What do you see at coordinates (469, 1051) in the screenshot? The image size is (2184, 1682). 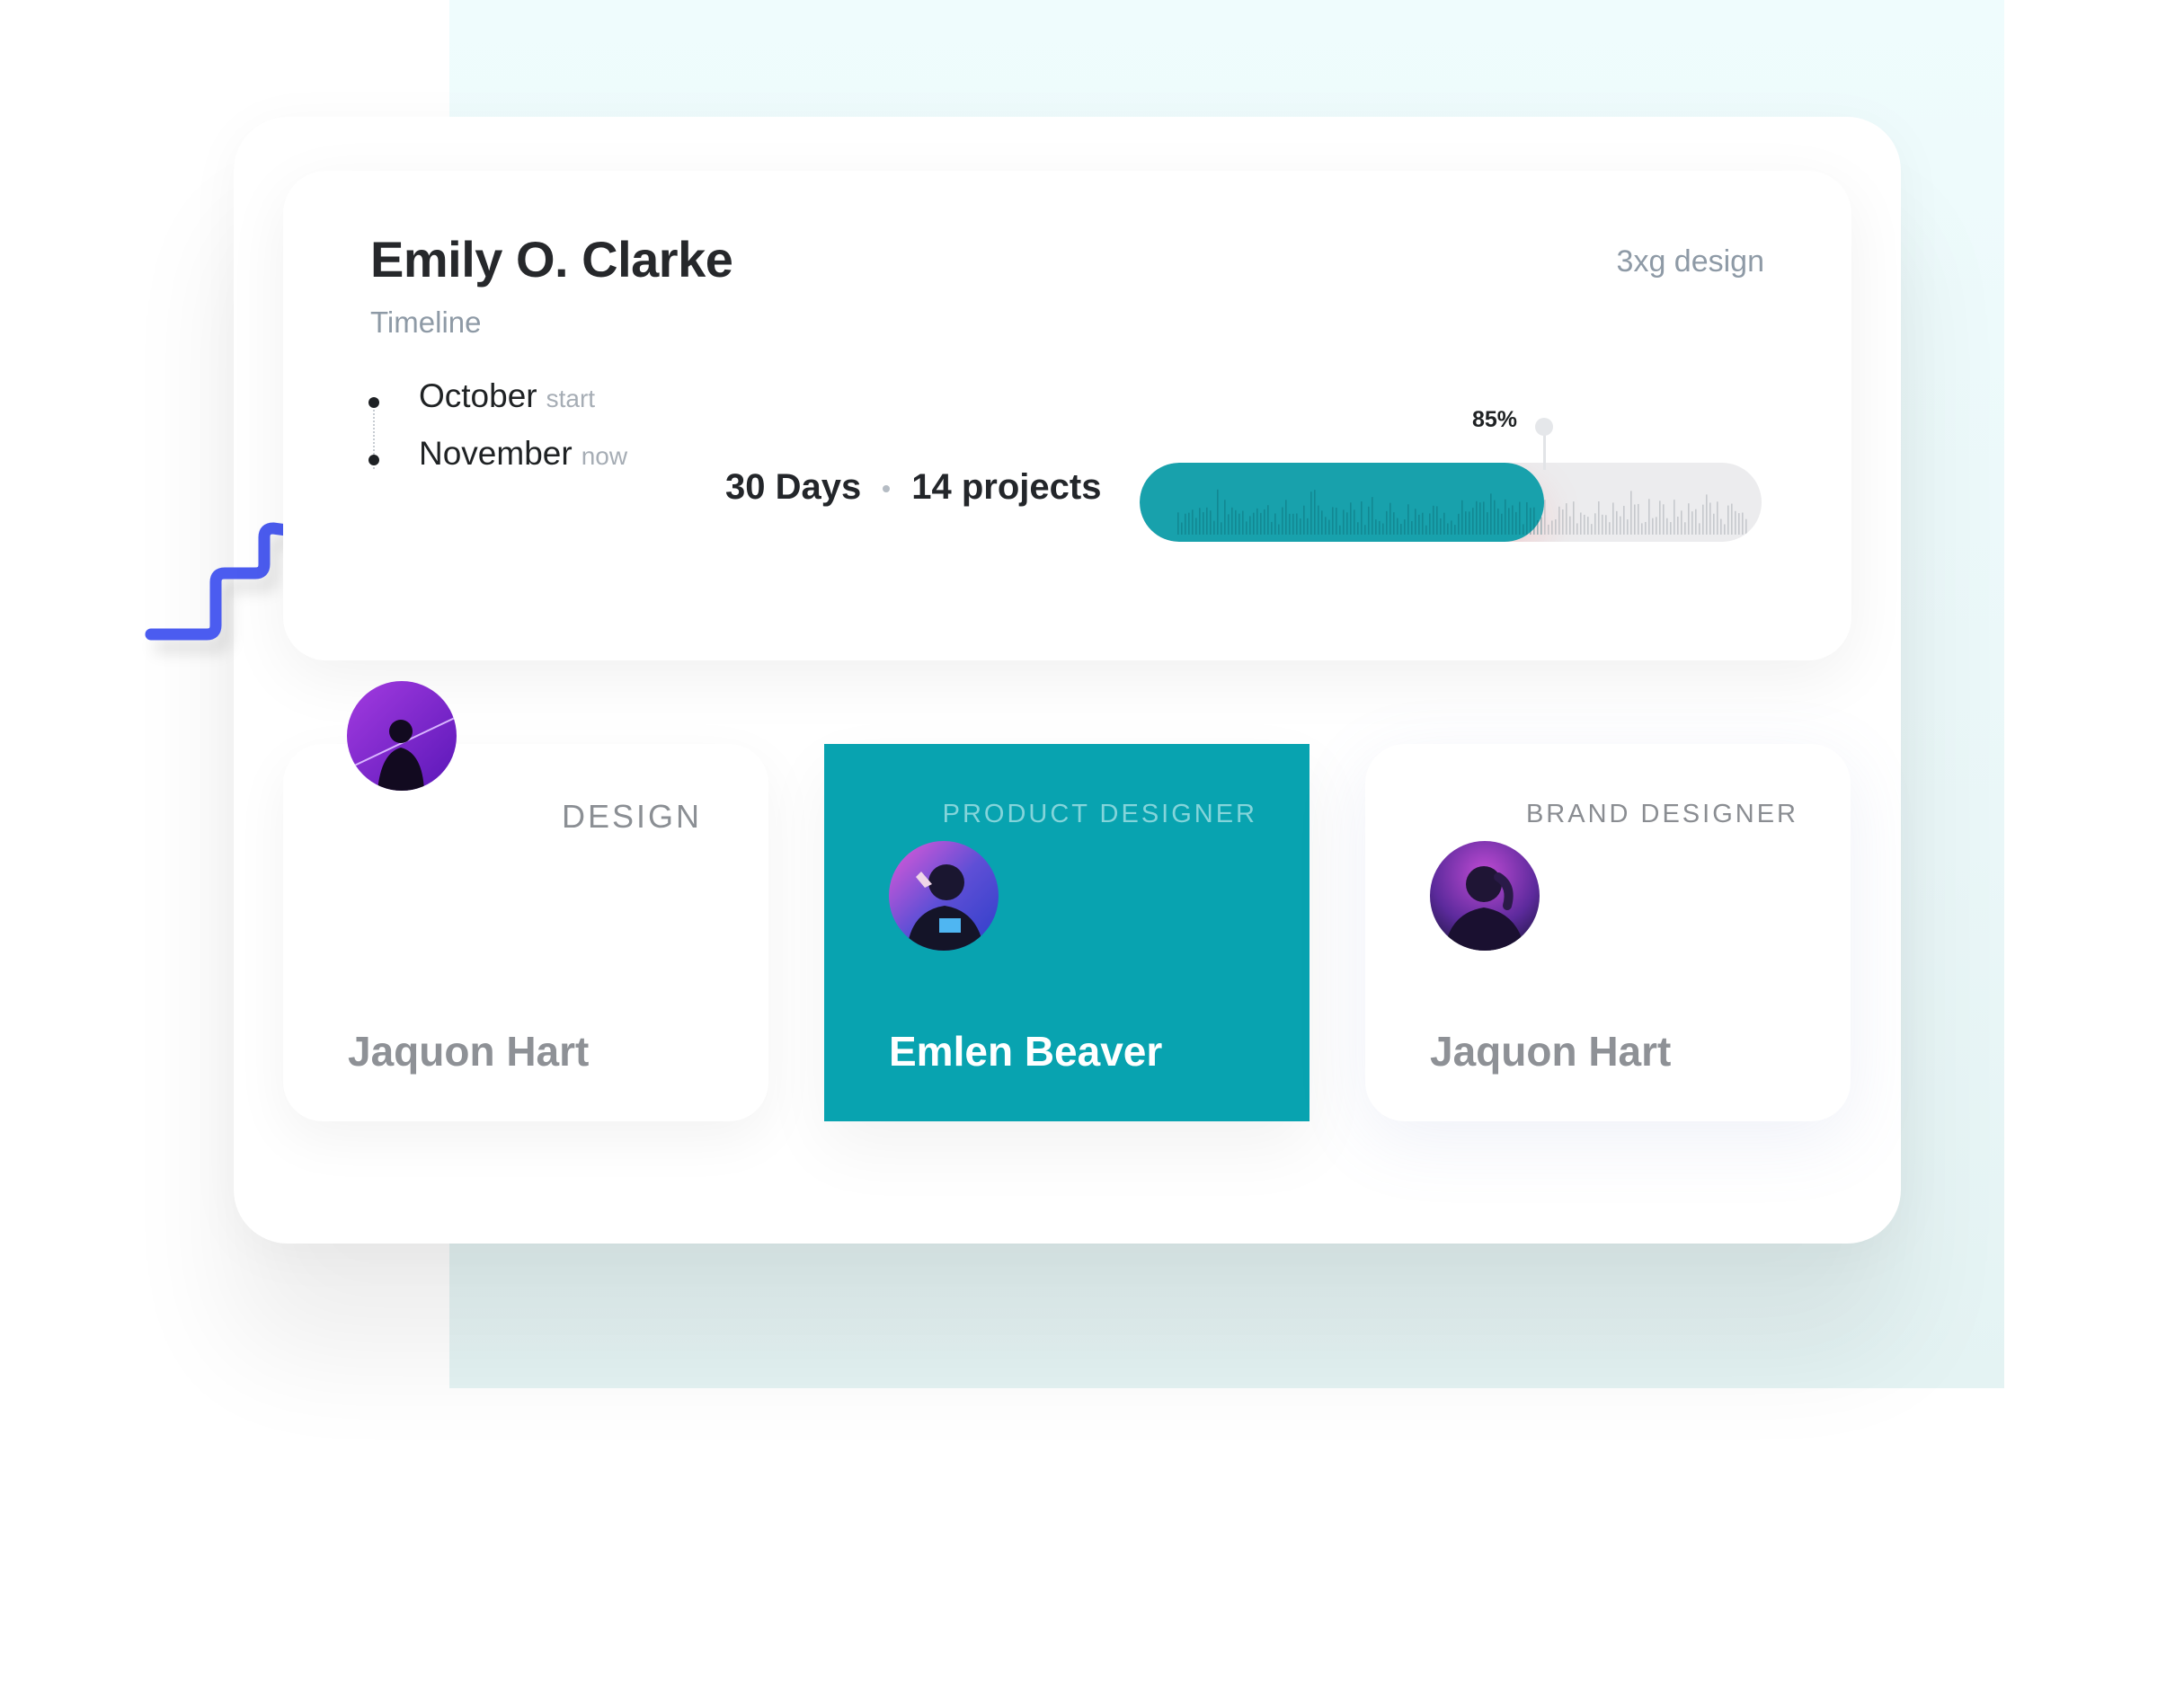 I see `person-name: Jaquon Hart` at bounding box center [469, 1051].